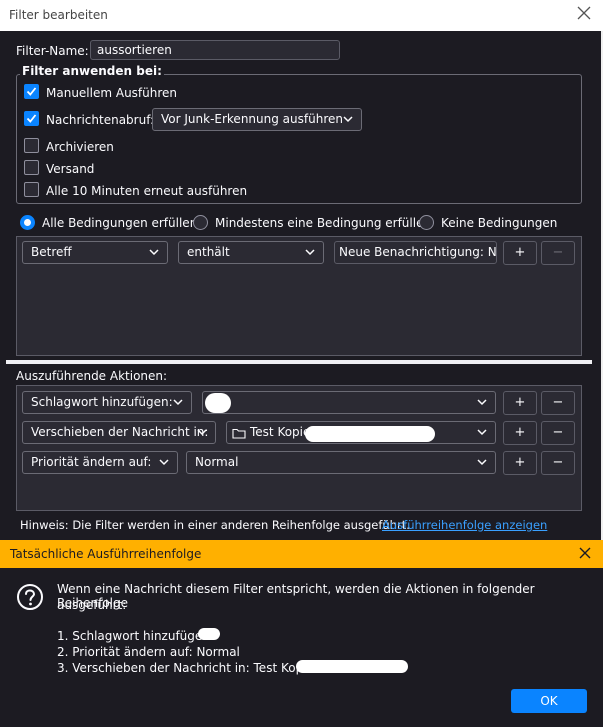  Describe the element at coordinates (120, 223) in the screenshot. I see `match-all-label: Alle Bedingungen erfüllen` at that location.